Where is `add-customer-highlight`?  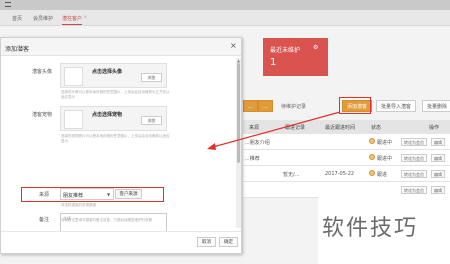 add-customer-highlight is located at coordinates (355, 105).